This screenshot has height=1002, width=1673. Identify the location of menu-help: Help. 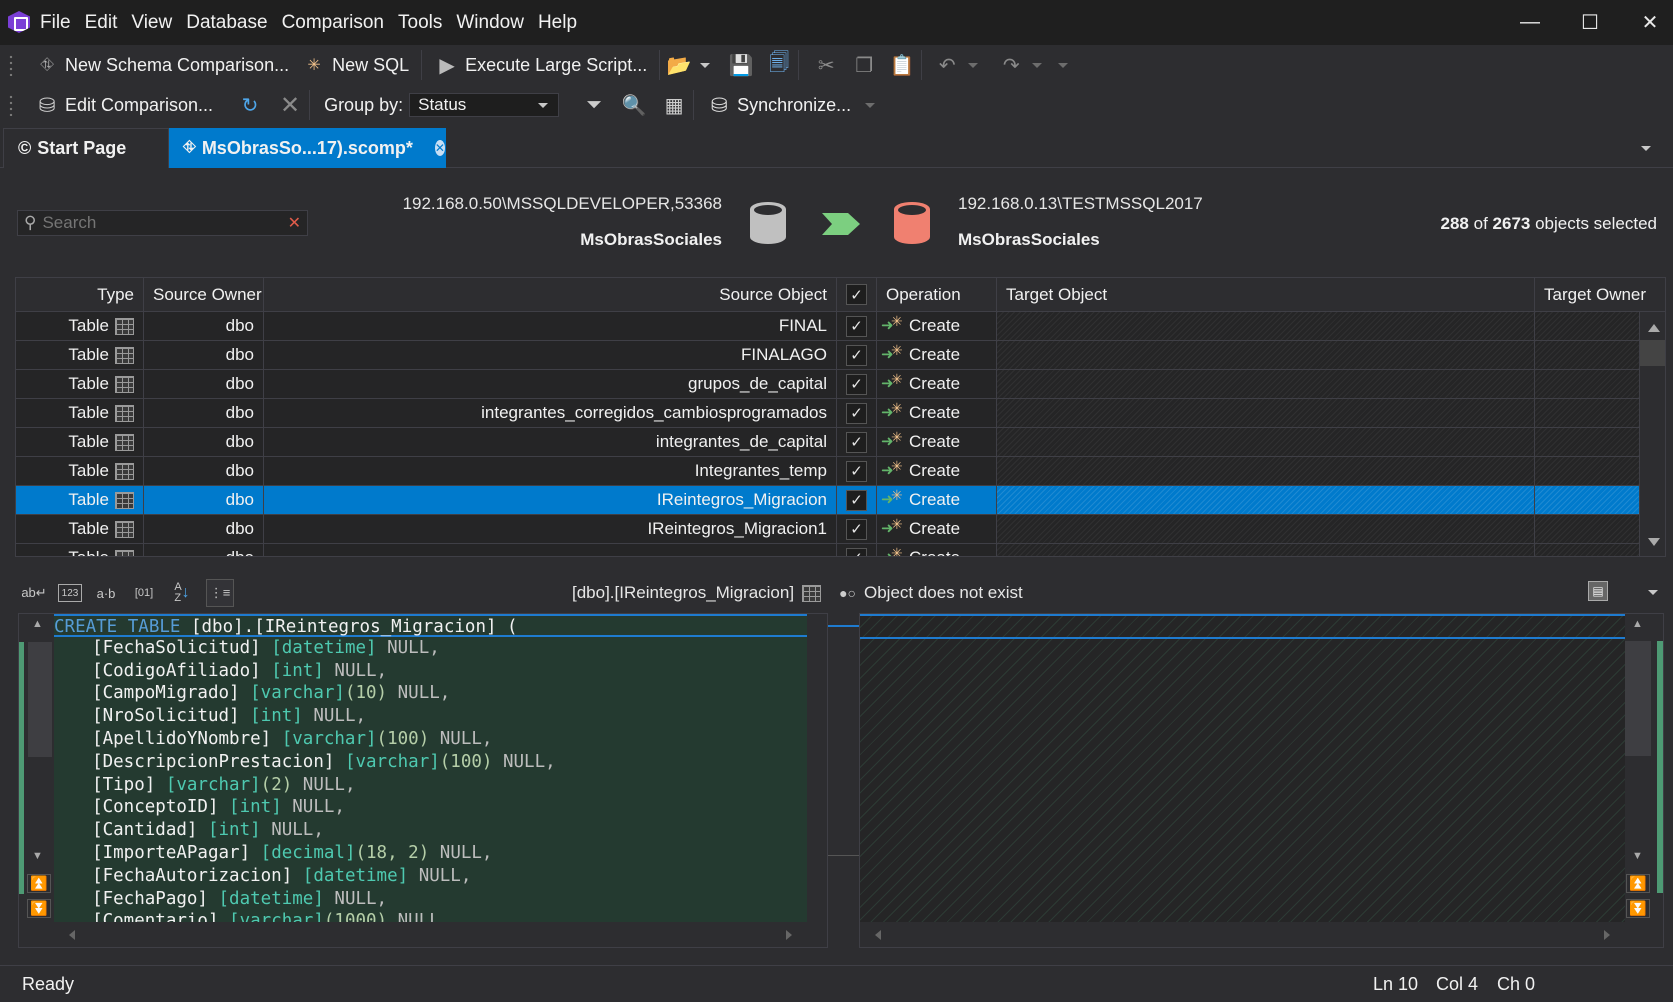
(557, 23).